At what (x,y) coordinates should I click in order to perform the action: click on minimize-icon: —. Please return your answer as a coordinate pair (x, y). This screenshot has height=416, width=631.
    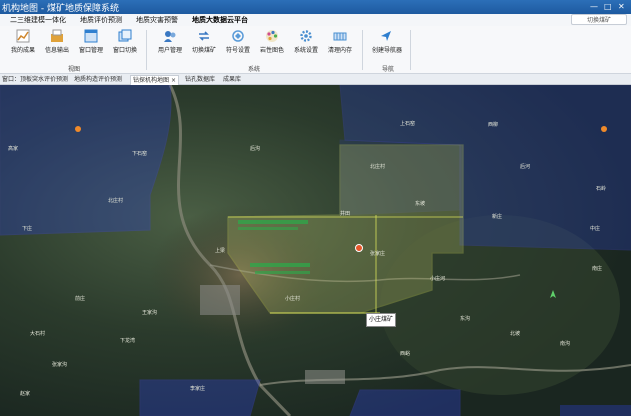
    Looking at the image, I should click on (594, 6).